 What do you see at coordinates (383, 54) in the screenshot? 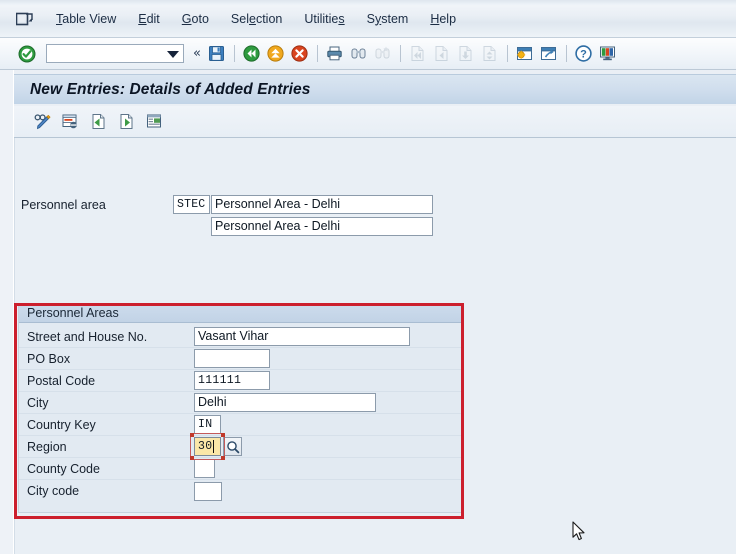
I see `find-next-button` at bounding box center [383, 54].